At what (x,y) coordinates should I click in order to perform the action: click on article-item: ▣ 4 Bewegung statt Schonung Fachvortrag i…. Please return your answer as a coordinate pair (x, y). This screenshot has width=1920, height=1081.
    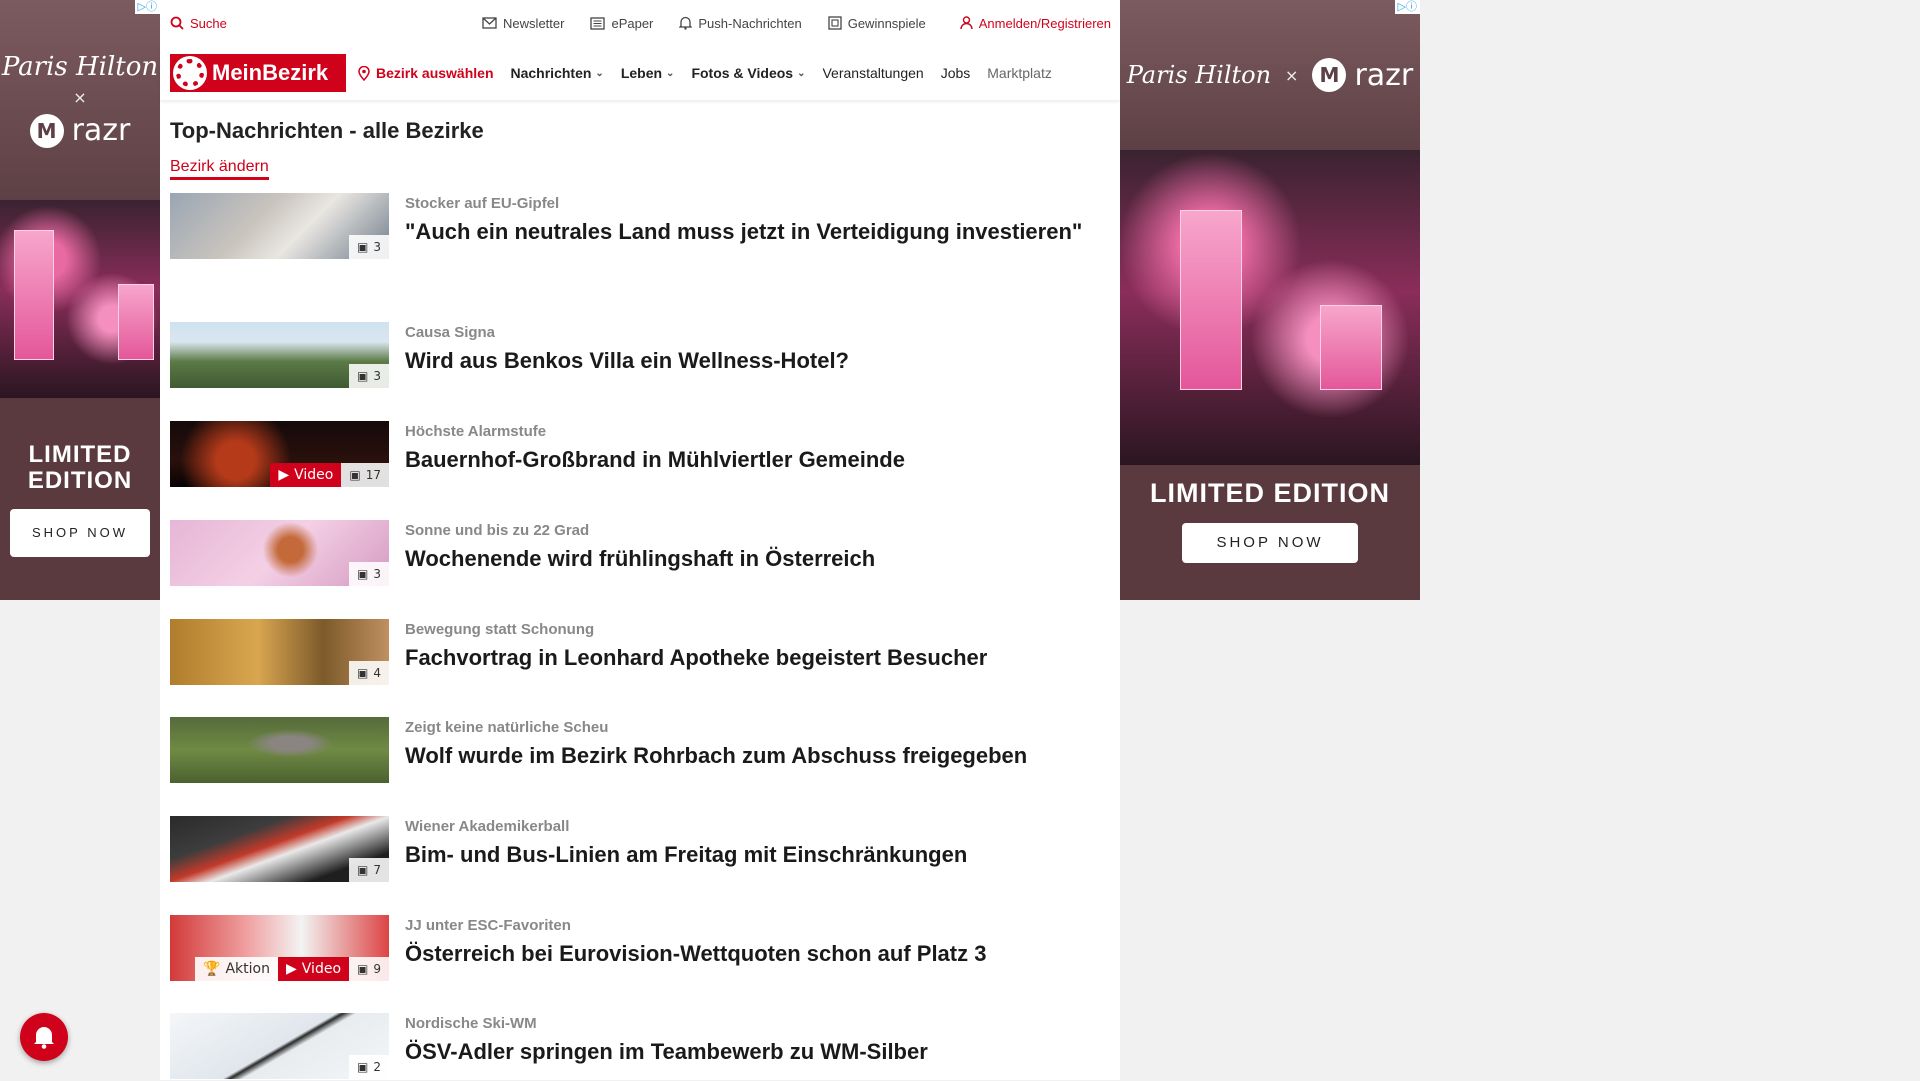
    Looking at the image, I should click on (635, 653).